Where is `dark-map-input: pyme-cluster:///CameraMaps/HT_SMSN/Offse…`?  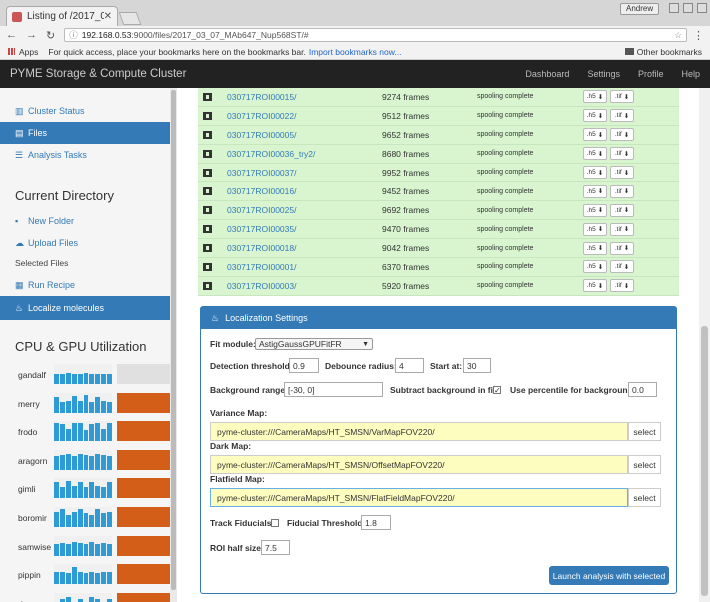 dark-map-input: pyme-cluster:///CameraMaps/HT_SMSN/Offse… is located at coordinates (419, 464).